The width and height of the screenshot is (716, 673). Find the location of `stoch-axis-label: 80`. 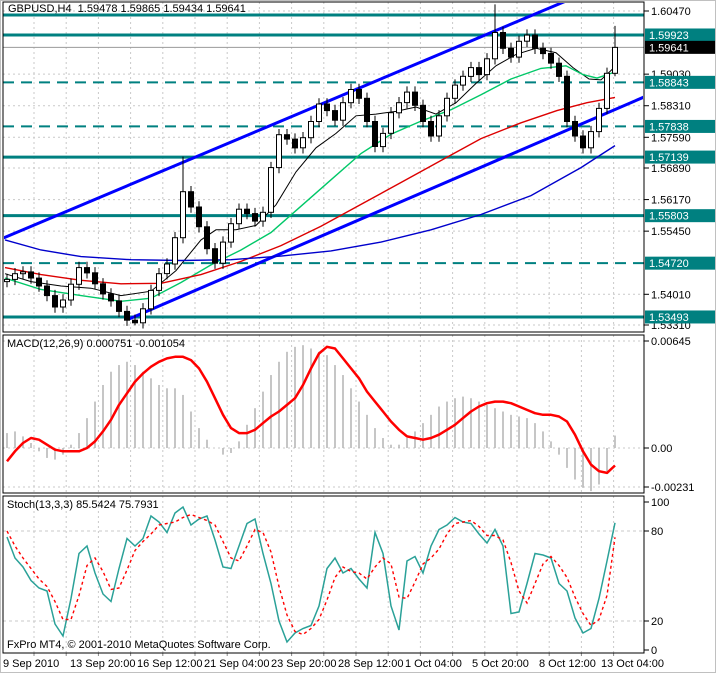

stoch-axis-label: 80 is located at coordinates (657, 532).